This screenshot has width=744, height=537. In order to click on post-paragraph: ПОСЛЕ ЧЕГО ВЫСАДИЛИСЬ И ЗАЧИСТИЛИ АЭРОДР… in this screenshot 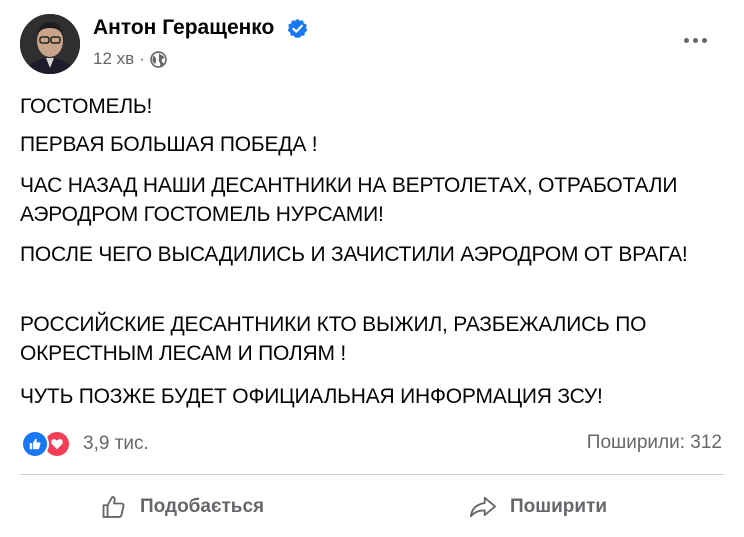, I will do `click(354, 254)`.